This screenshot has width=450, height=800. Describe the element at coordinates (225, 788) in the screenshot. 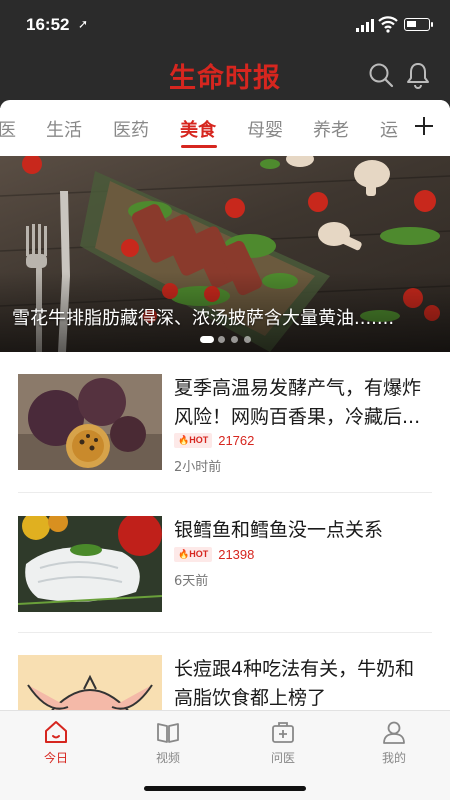

I see `home-indicator` at that location.